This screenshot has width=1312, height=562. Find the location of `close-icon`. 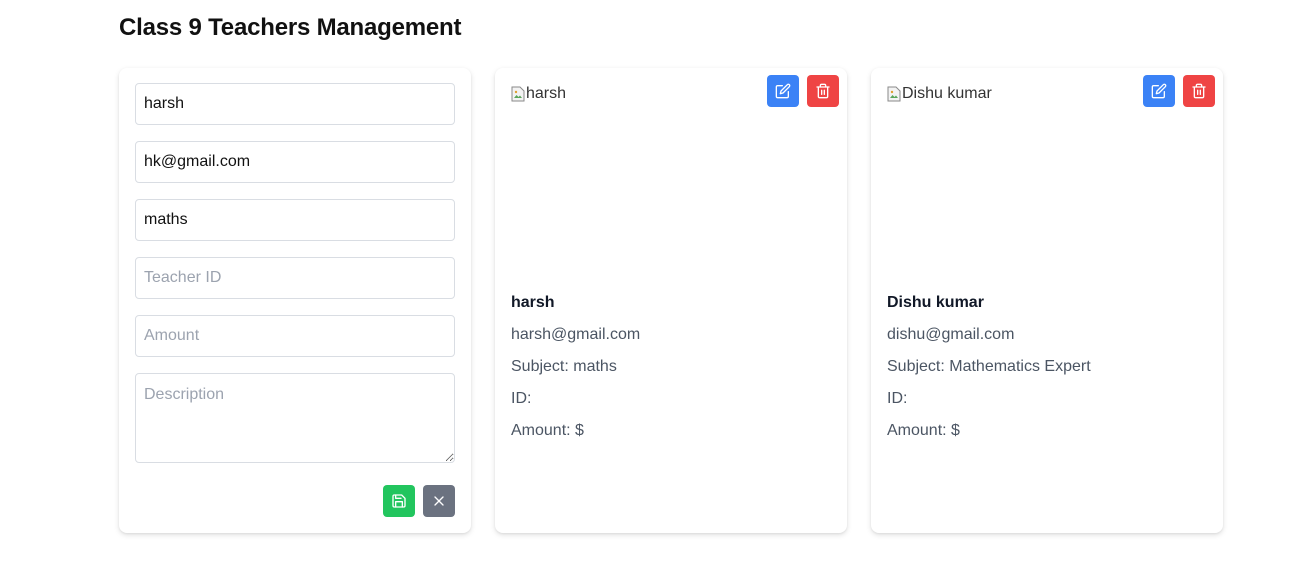

close-icon is located at coordinates (439, 501).